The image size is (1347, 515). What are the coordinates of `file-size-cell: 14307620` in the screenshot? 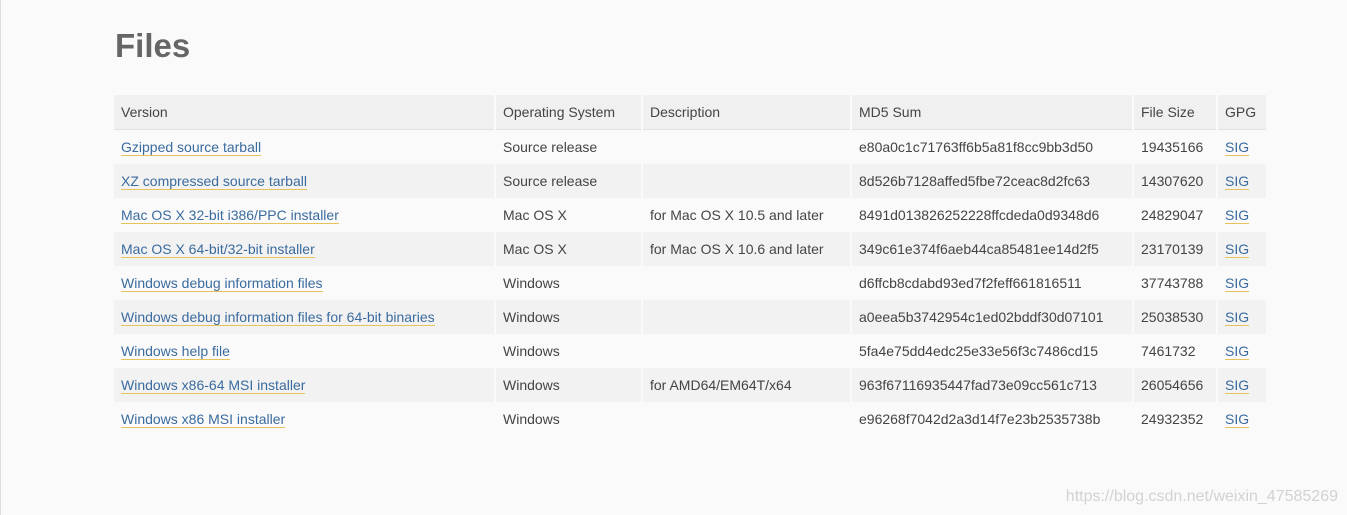 It's located at (1175, 181).